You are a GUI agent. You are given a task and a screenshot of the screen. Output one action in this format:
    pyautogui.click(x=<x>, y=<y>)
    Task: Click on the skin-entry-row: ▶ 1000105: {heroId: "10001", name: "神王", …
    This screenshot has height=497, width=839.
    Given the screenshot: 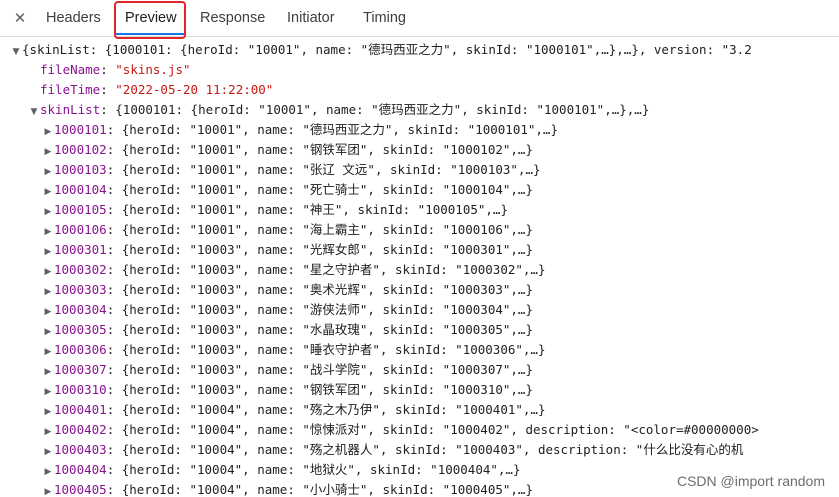 What is the action you would take?
    pyautogui.click(x=275, y=210)
    